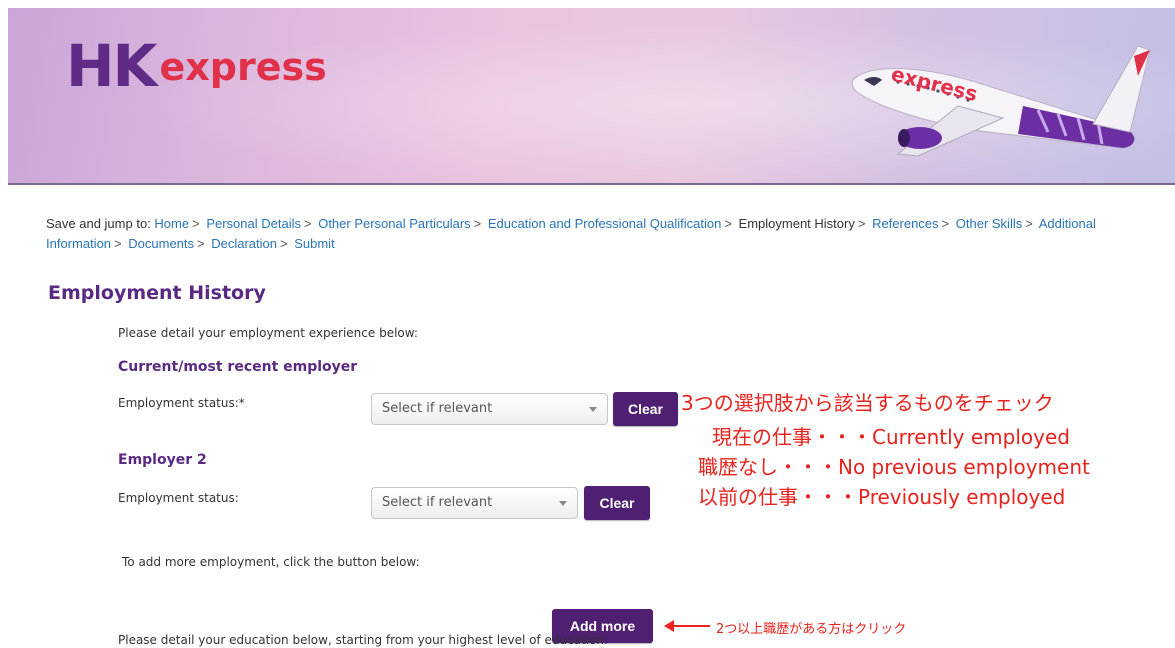 This screenshot has height=648, width=1175. What do you see at coordinates (253, 223) in the screenshot?
I see `breadcrumb-item-personal-details: Personal Details` at bounding box center [253, 223].